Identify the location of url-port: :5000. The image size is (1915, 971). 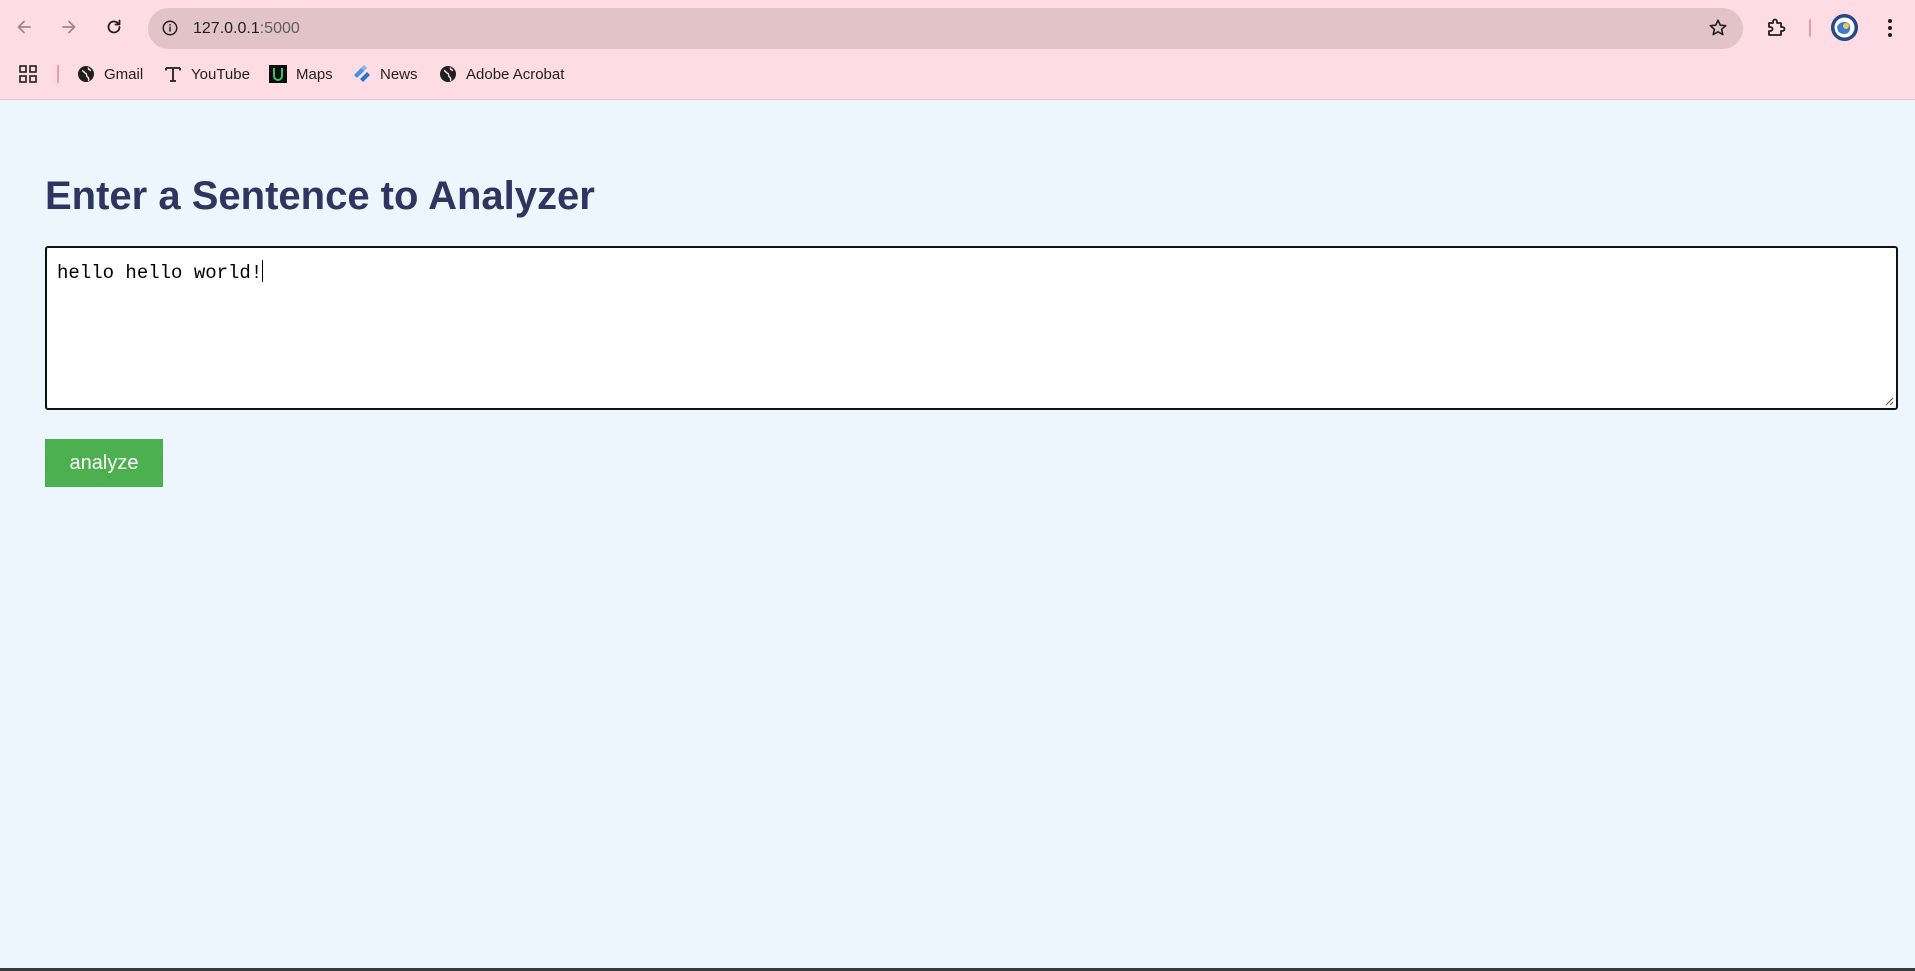
(279, 28).